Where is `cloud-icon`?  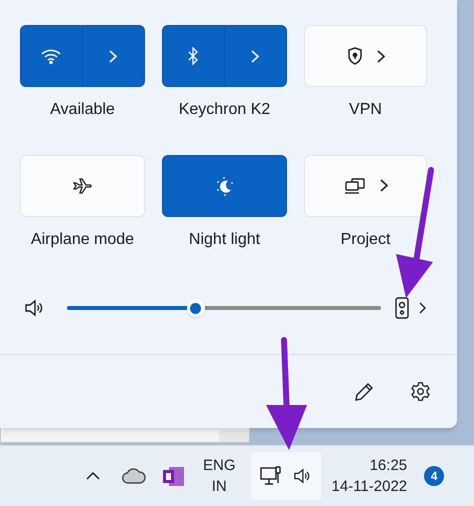 cloud-icon is located at coordinates (134, 476).